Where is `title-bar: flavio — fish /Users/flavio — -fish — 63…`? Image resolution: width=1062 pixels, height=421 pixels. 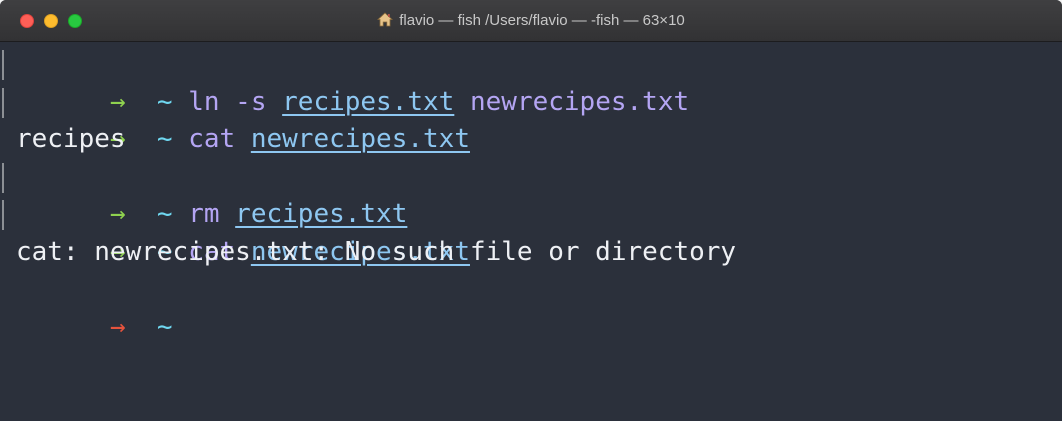 title-bar: flavio — fish /Users/flavio — -fish — 63… is located at coordinates (531, 21).